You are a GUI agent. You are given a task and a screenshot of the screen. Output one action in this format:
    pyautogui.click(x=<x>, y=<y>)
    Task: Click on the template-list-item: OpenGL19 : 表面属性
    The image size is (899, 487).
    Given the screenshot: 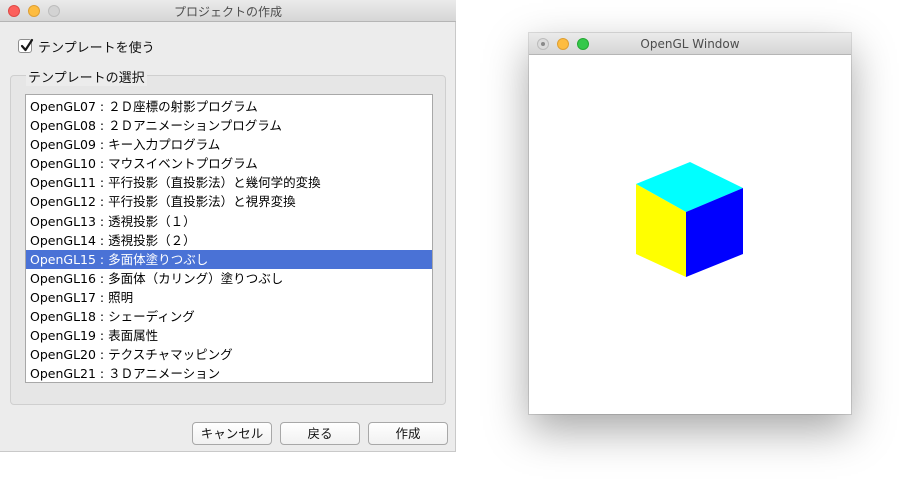 What is the action you would take?
    pyautogui.click(x=229, y=335)
    